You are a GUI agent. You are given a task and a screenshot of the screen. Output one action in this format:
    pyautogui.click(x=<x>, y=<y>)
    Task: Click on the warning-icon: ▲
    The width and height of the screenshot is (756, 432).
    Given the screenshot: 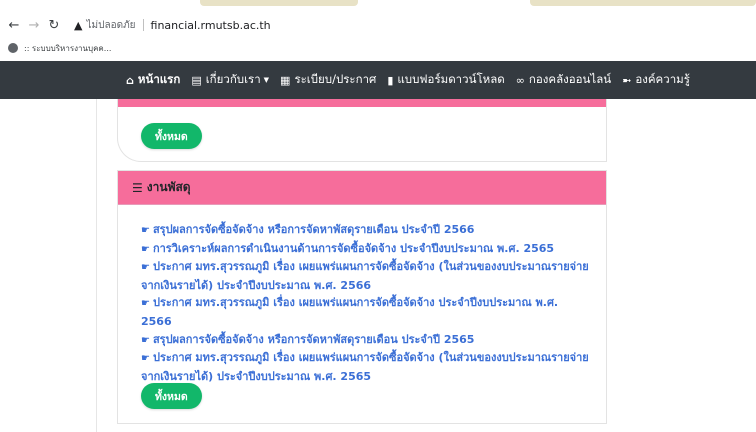 What is the action you would take?
    pyautogui.click(x=78, y=25)
    